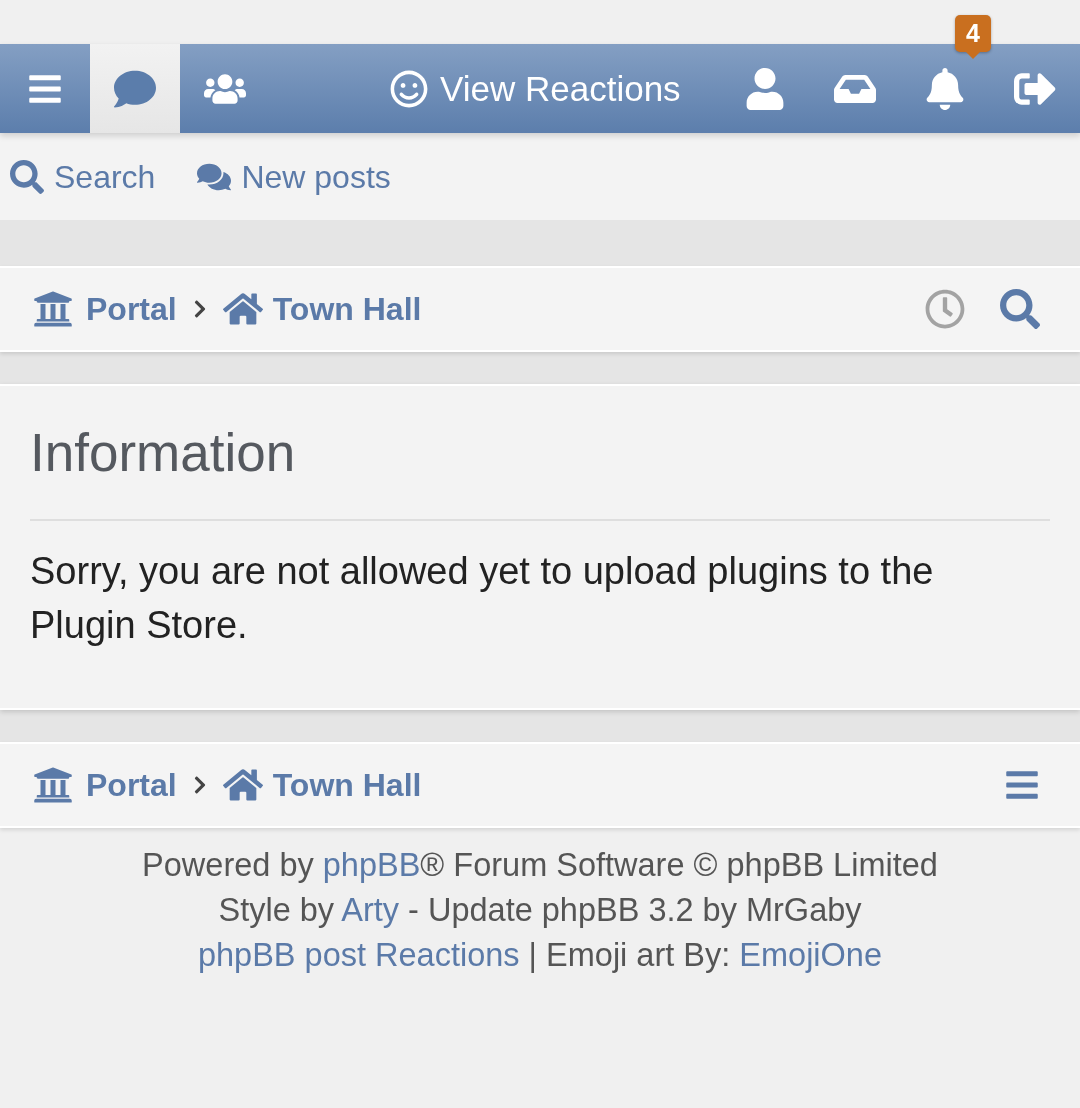  Describe the element at coordinates (409, 88) in the screenshot. I see `smiley-icon` at that location.